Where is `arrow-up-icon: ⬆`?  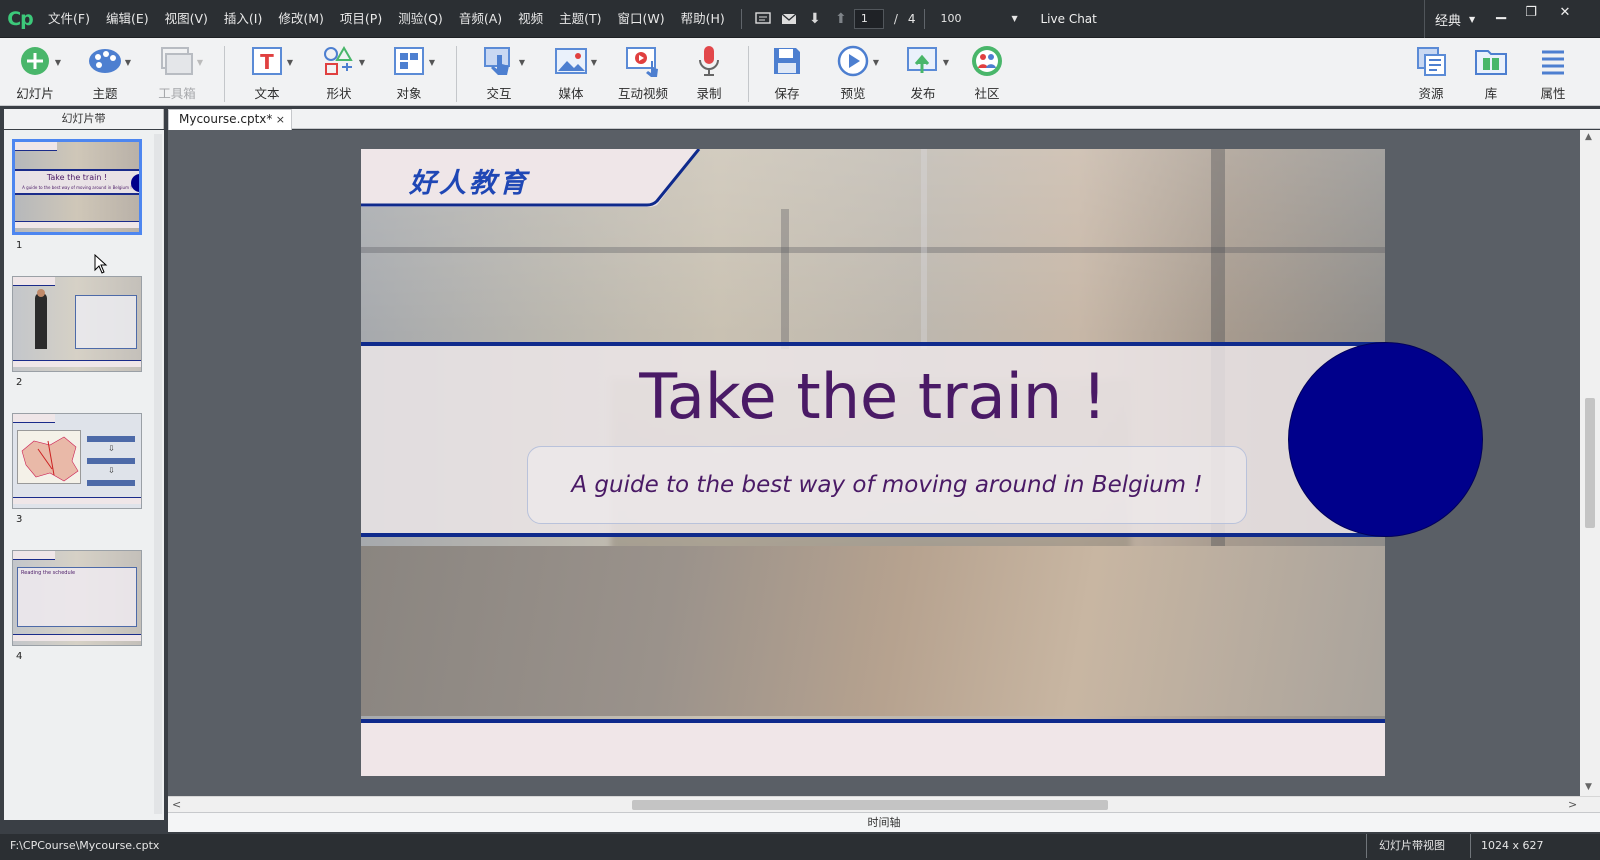
arrow-up-icon: ⬆ is located at coordinates (841, 19).